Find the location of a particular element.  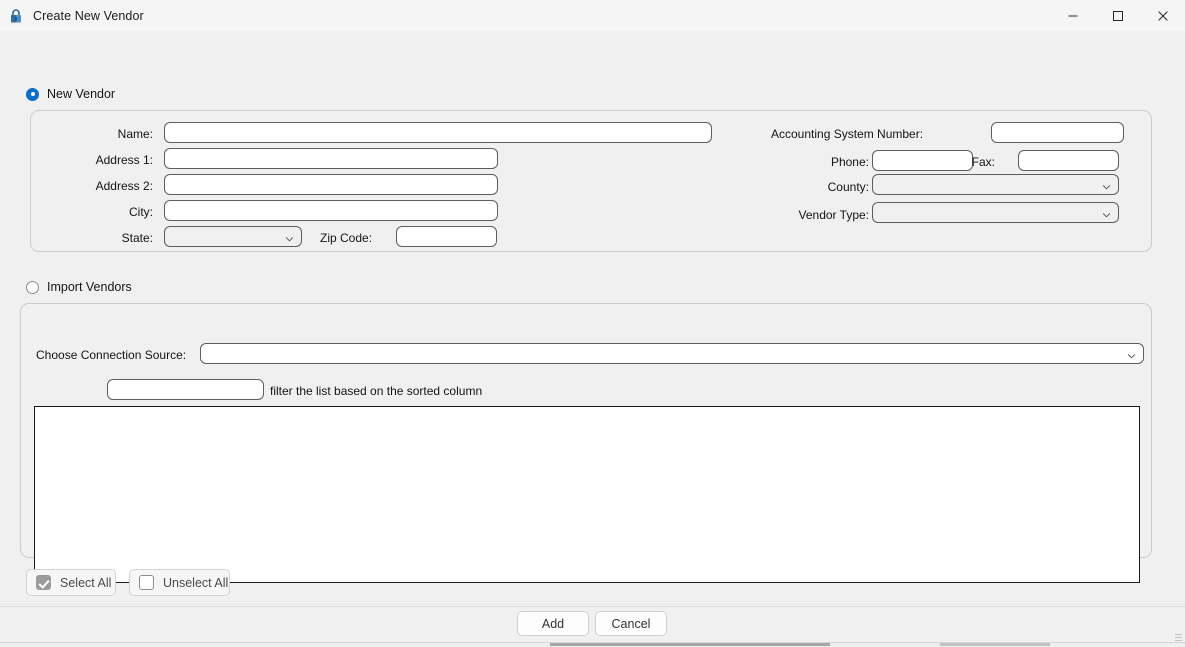

unselect-all-label: Unselect All is located at coordinates (196, 582).